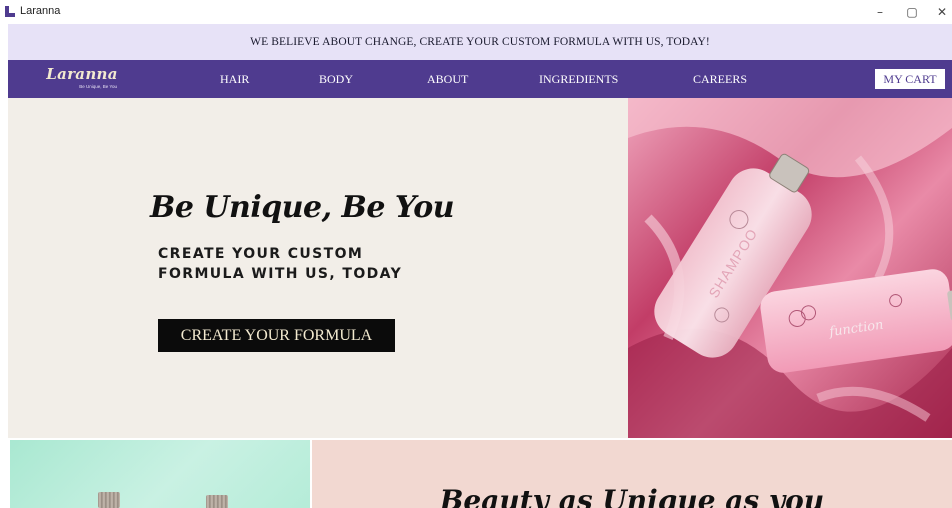 This screenshot has height=508, width=952. What do you see at coordinates (302, 207) in the screenshot?
I see `hero-title: Be Unique, Be You` at bounding box center [302, 207].